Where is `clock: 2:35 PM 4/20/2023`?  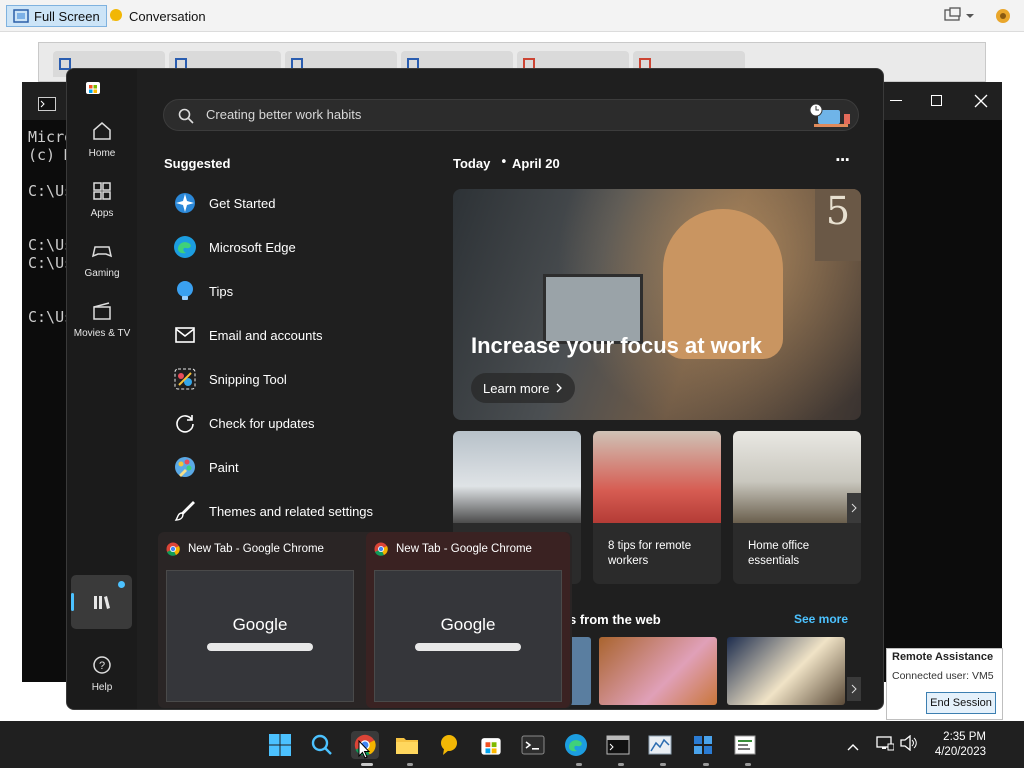
clock: 2:35 PM 4/20/2023 is located at coordinates (960, 745).